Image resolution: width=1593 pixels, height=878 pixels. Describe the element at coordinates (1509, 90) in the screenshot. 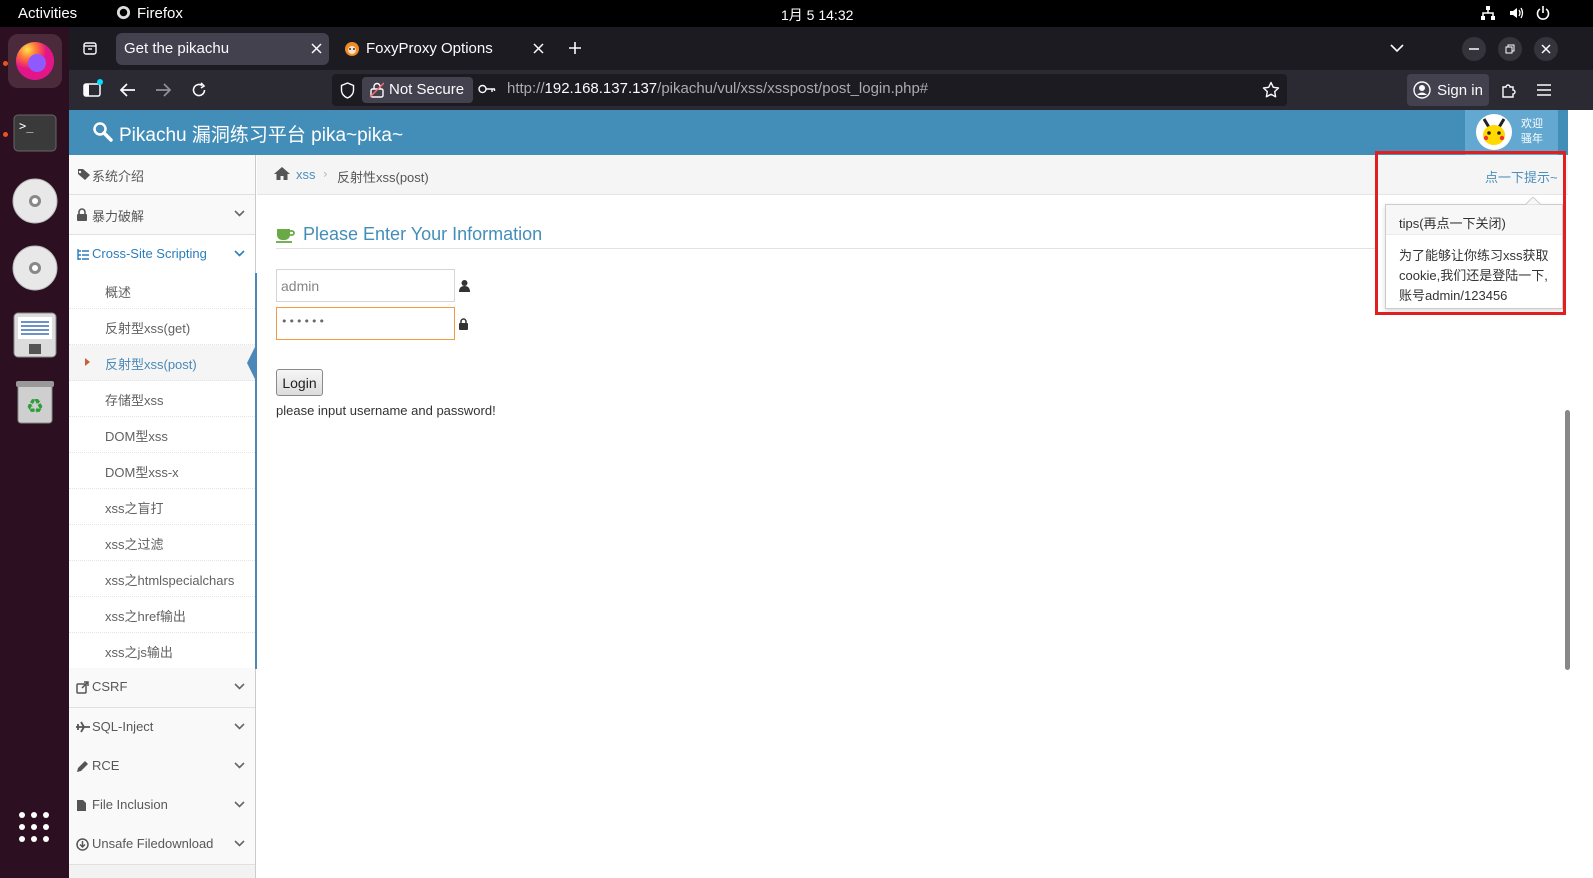

I see `extensions-puzzle-icon` at that location.